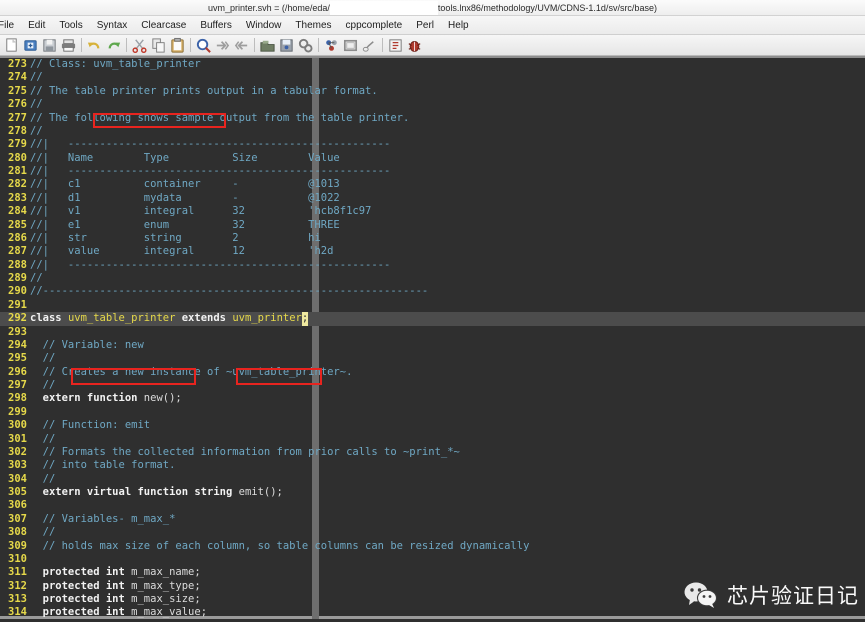 Image resolution: width=865 pixels, height=622 pixels. I want to click on code-line-text: //, so click(36, 278).